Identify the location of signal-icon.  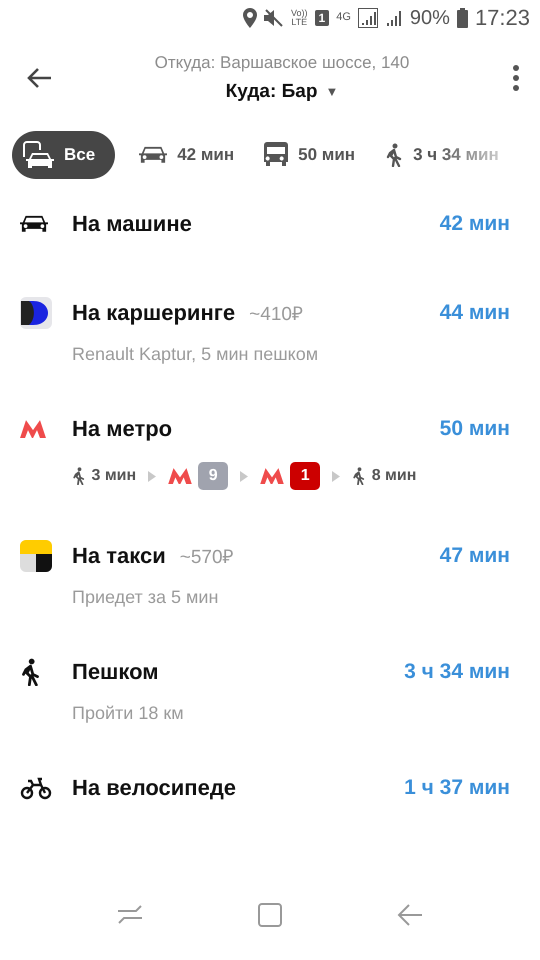
(368, 18).